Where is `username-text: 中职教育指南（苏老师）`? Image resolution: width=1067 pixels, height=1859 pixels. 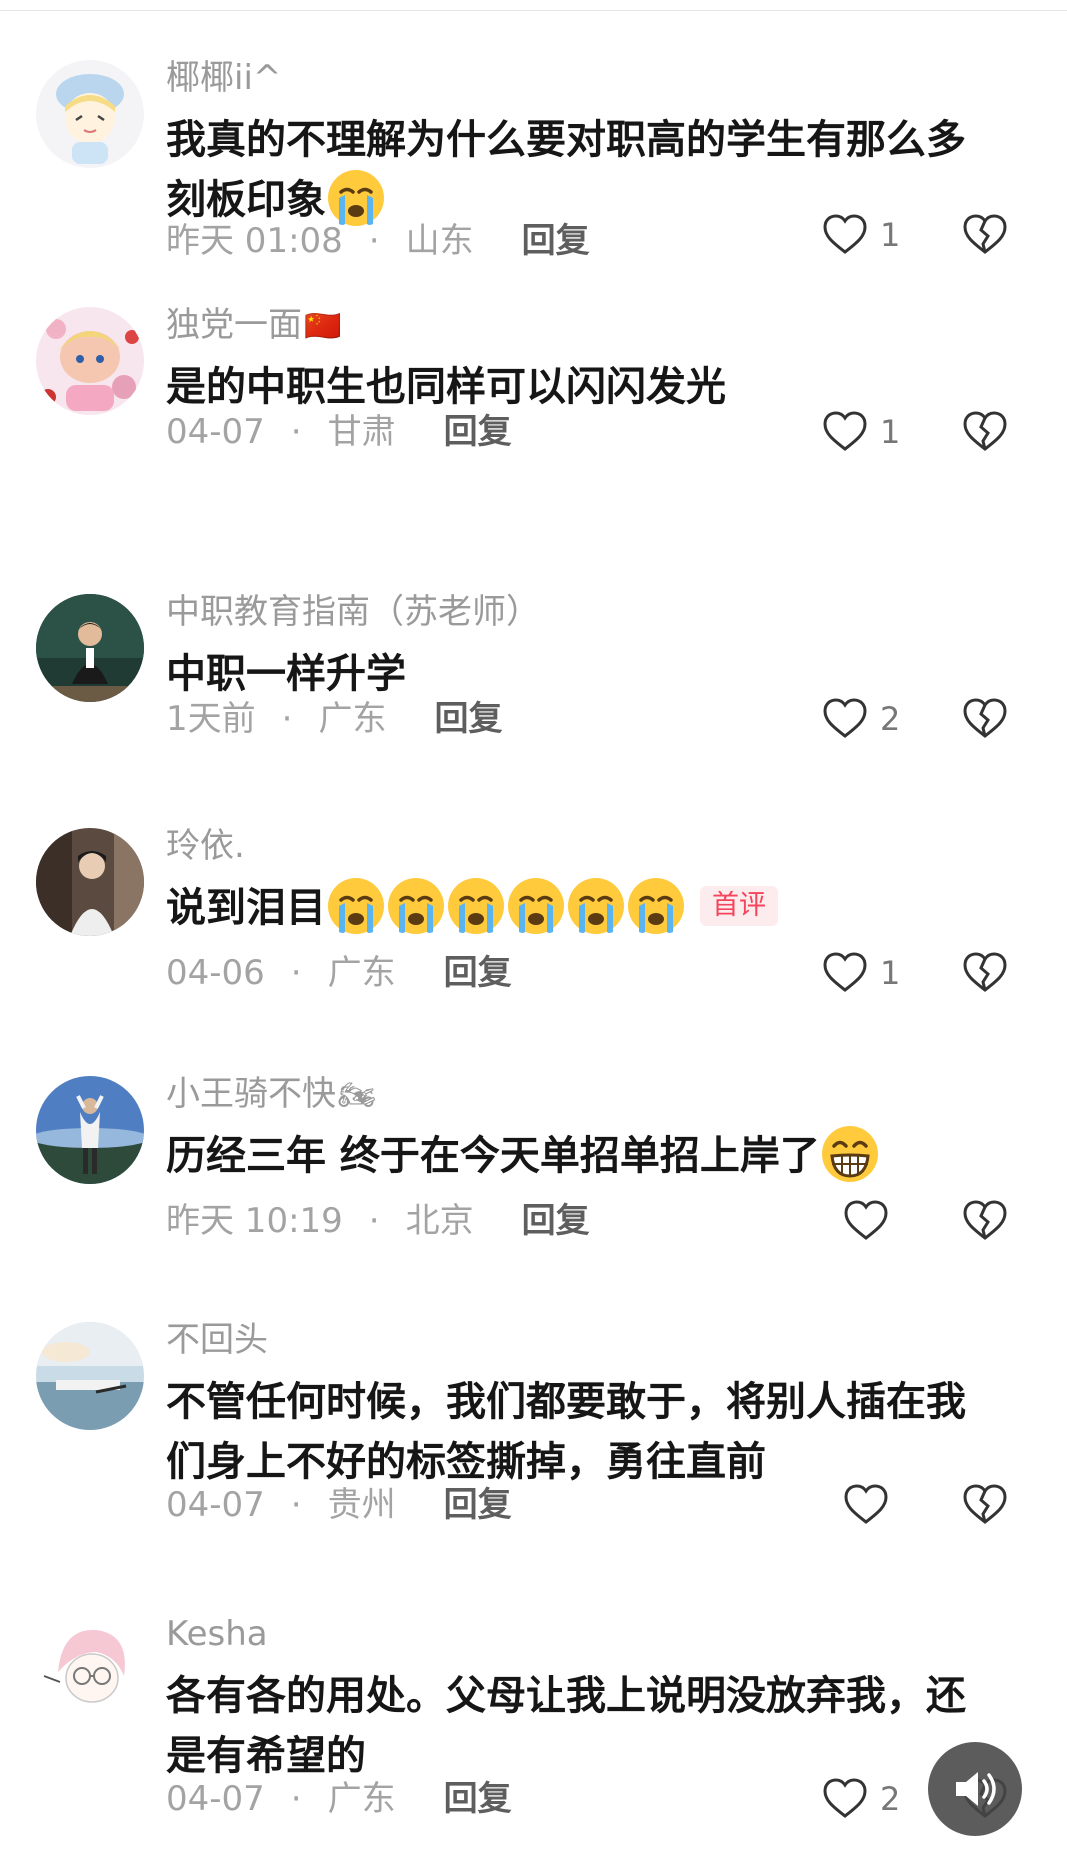 username-text: 中职教育指南（苏老师） is located at coordinates (353, 612).